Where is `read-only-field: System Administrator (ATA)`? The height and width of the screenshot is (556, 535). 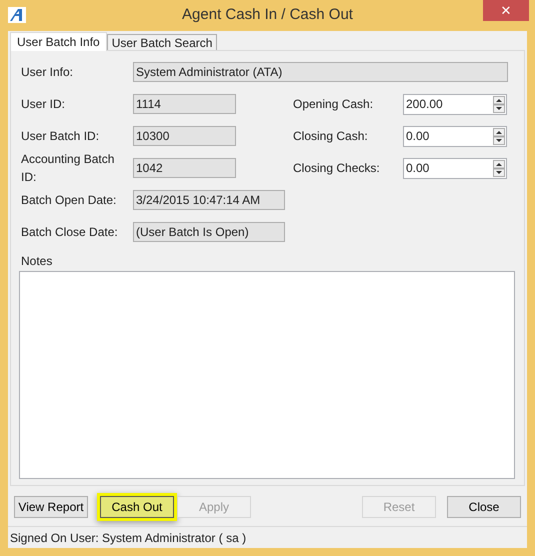
read-only-field: System Administrator (ATA) is located at coordinates (320, 72).